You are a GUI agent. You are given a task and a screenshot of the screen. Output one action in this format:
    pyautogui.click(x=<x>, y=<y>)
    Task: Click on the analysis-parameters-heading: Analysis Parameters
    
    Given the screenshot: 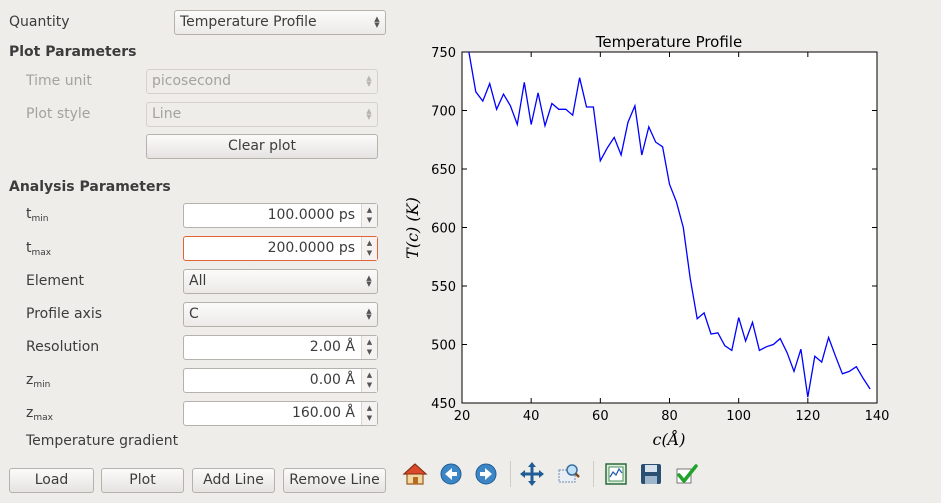 What is the action you would take?
    pyautogui.click(x=90, y=187)
    